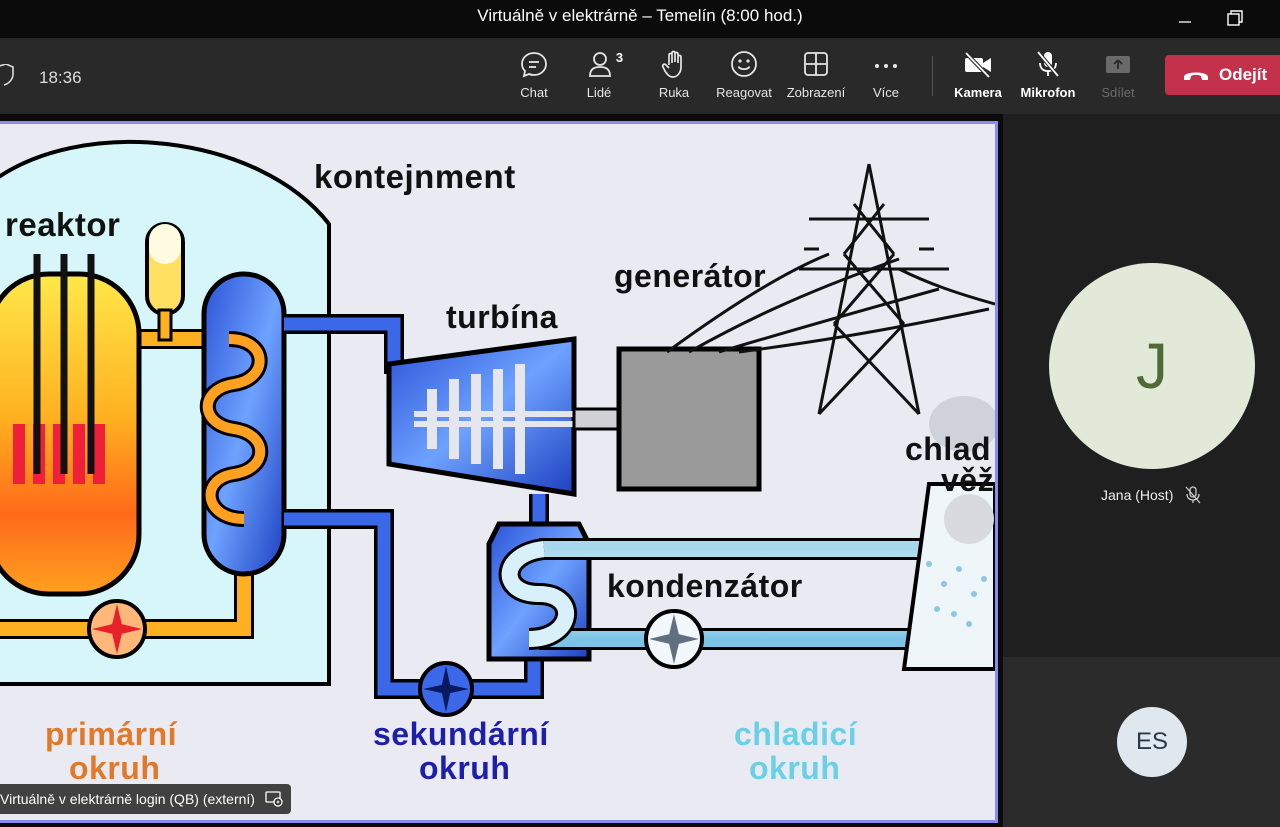  I want to click on label-generator: generátor, so click(690, 276).